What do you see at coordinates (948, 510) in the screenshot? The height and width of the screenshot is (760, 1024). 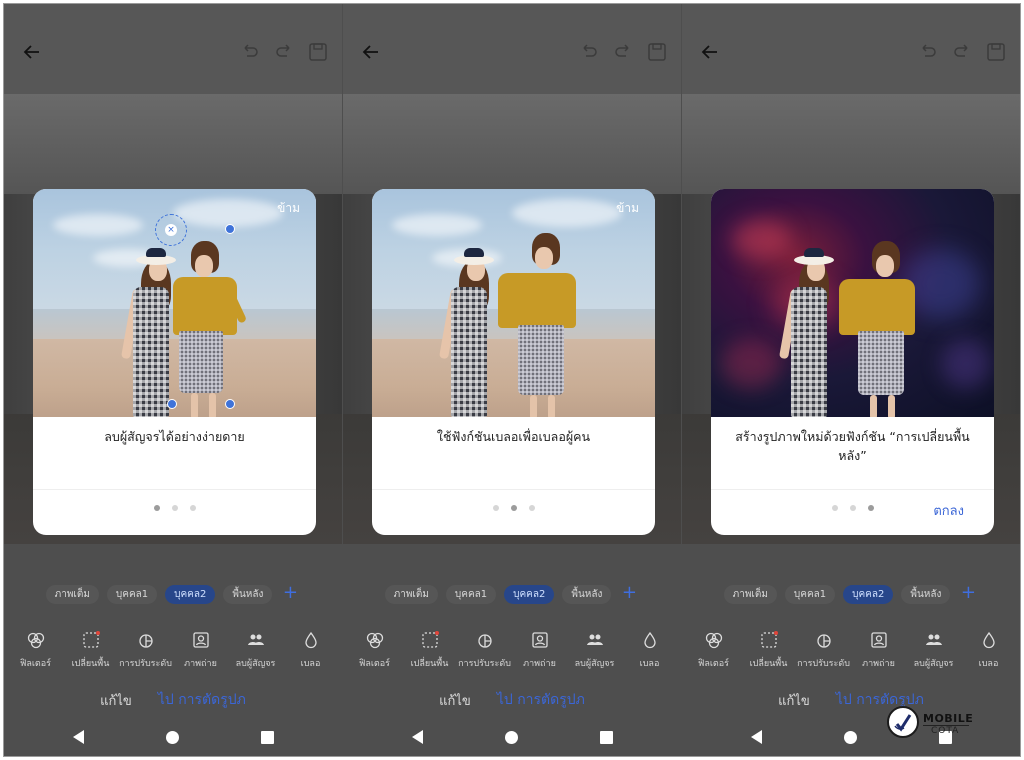 I see `ok-button: ตกลง` at bounding box center [948, 510].